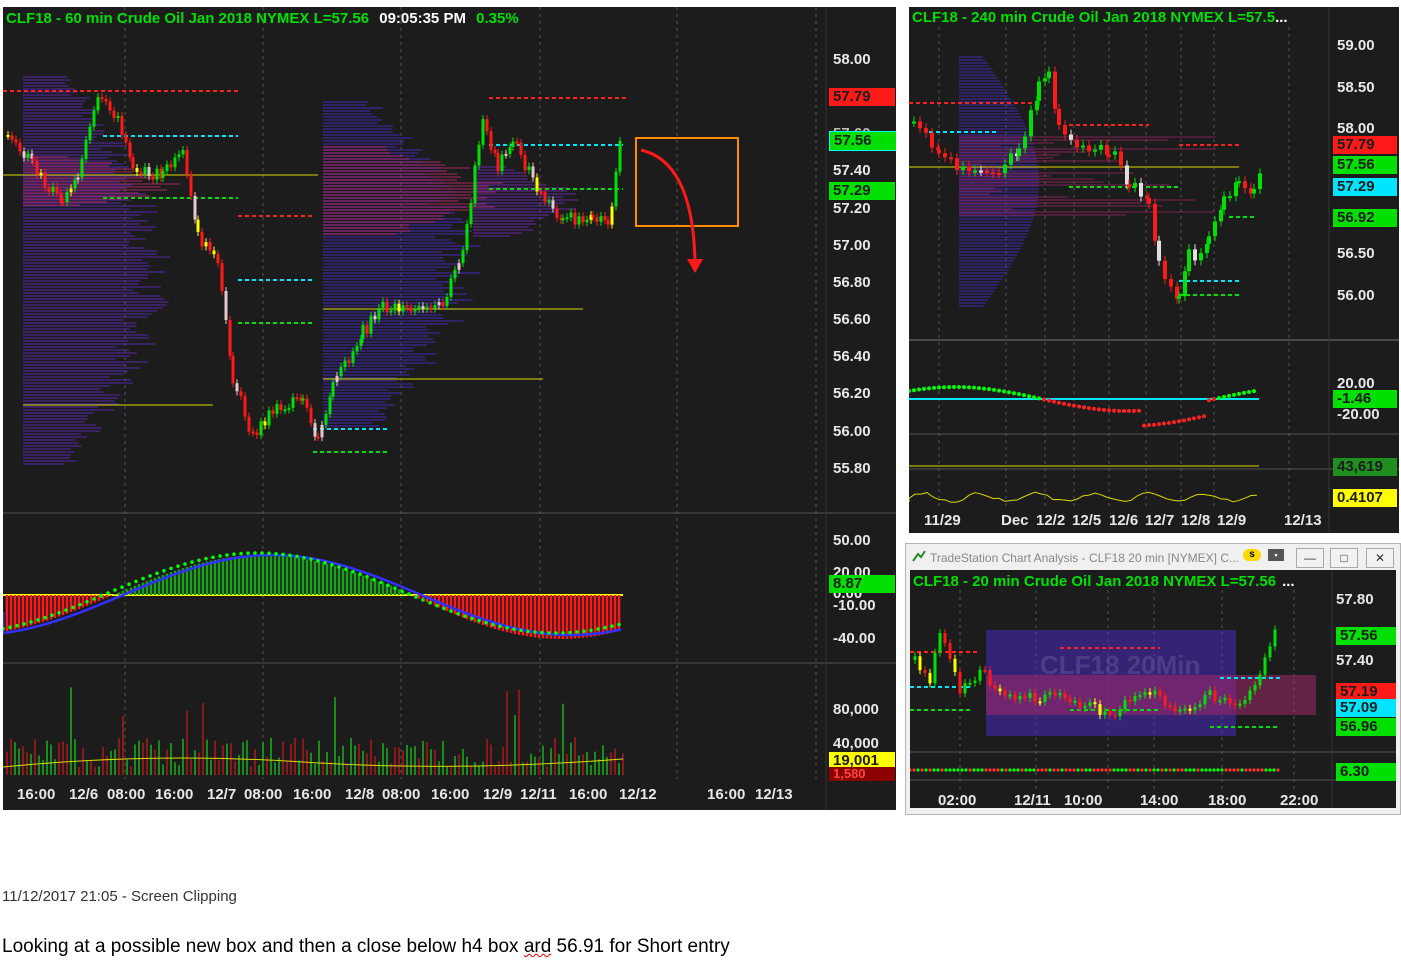  What do you see at coordinates (852, 245) in the screenshot?
I see `price-axis-label: 57.00` at bounding box center [852, 245].